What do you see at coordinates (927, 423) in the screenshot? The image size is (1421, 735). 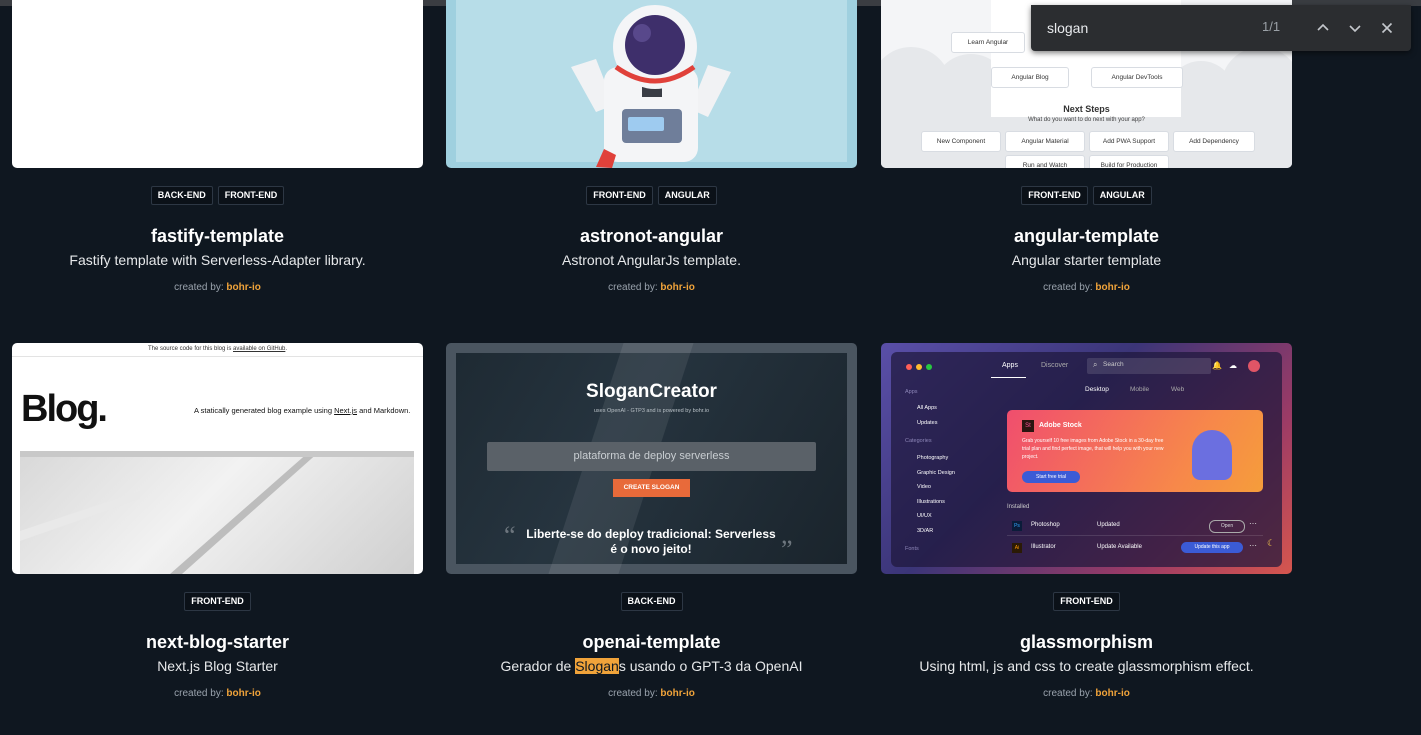 I see `sidebar-item-updates: Updates` at bounding box center [927, 423].